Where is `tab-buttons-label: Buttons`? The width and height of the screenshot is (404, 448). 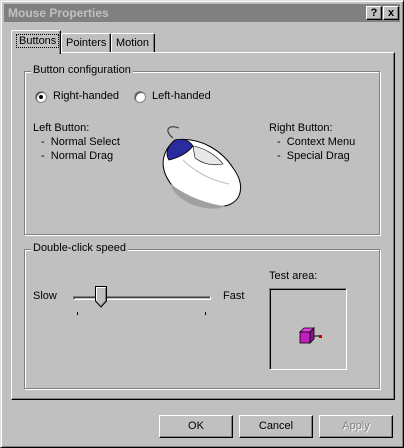
tab-buttons-label: Buttons is located at coordinates (38, 41).